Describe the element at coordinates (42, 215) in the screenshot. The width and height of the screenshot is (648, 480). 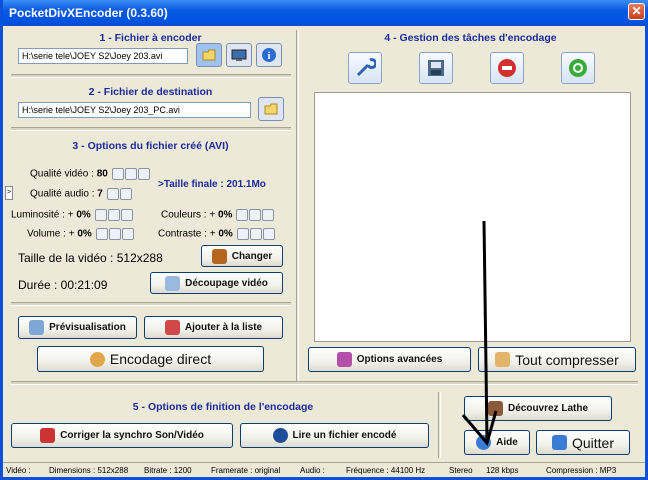
I see `brightness-label: Luminosité : +` at that location.